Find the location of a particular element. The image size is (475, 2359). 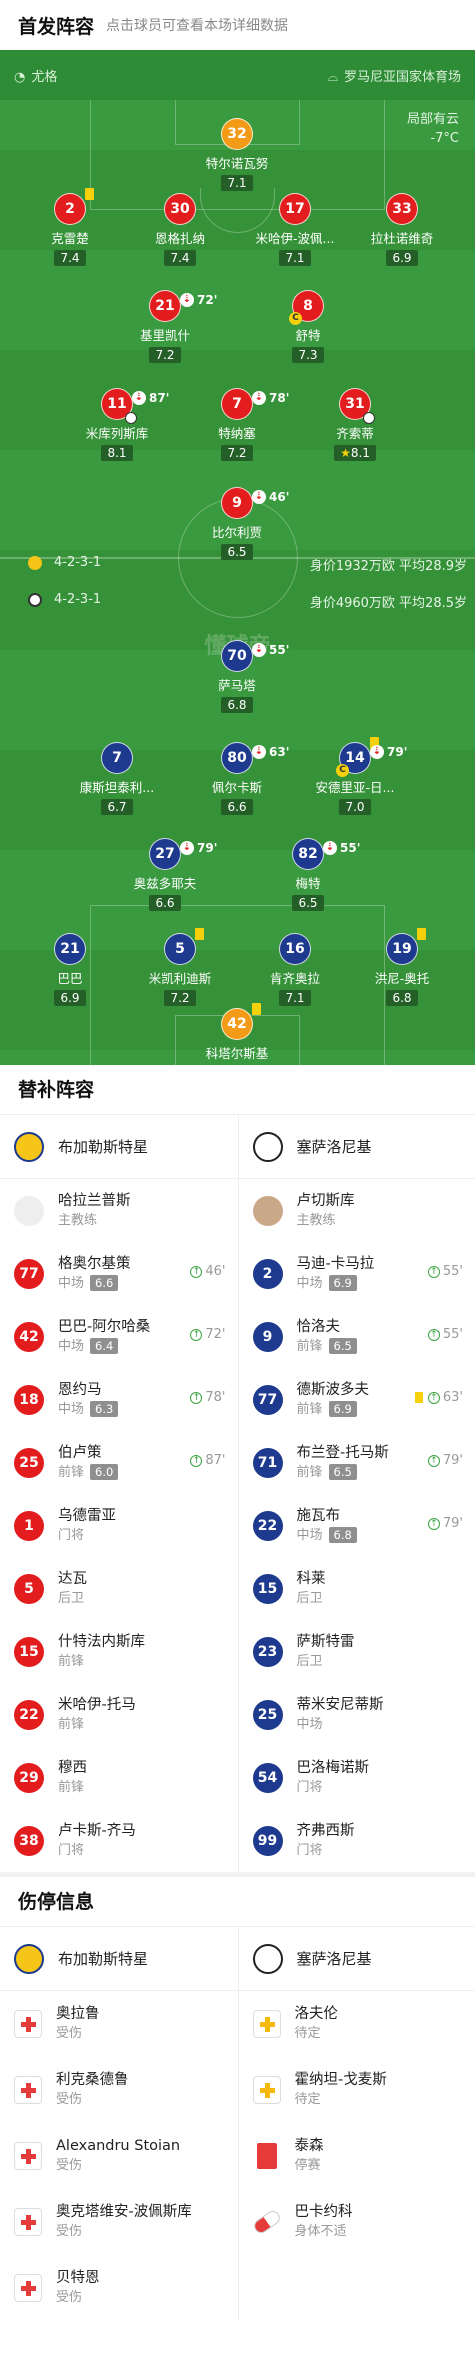

home-sub-player: 5 达瓦 后卫 is located at coordinates (119, 1588).